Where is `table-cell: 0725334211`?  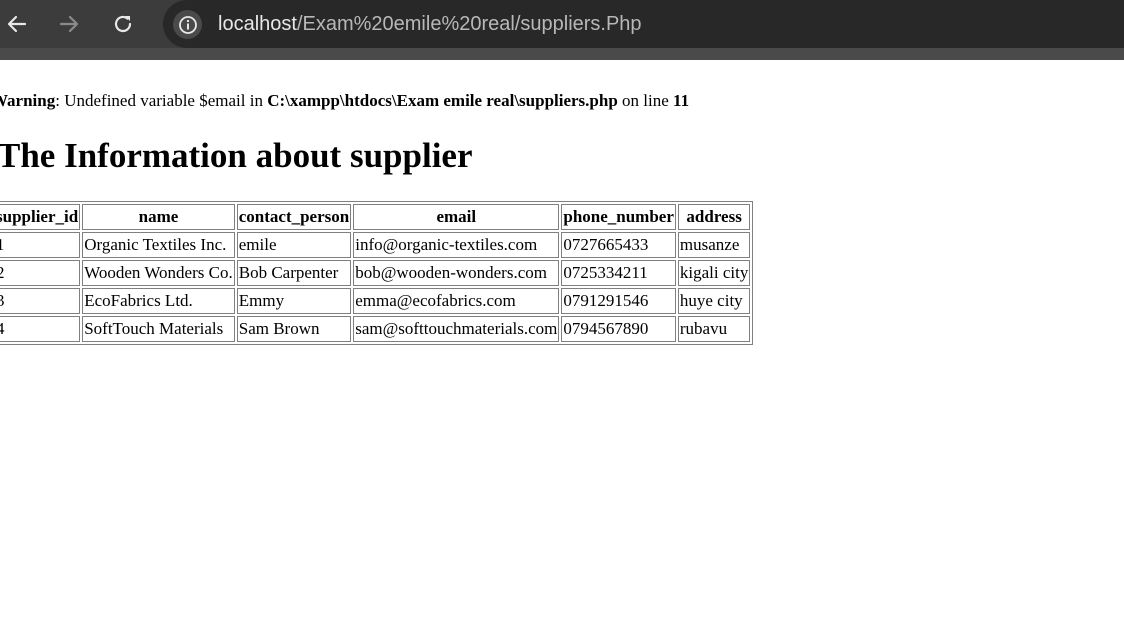 table-cell: 0725334211 is located at coordinates (618, 273).